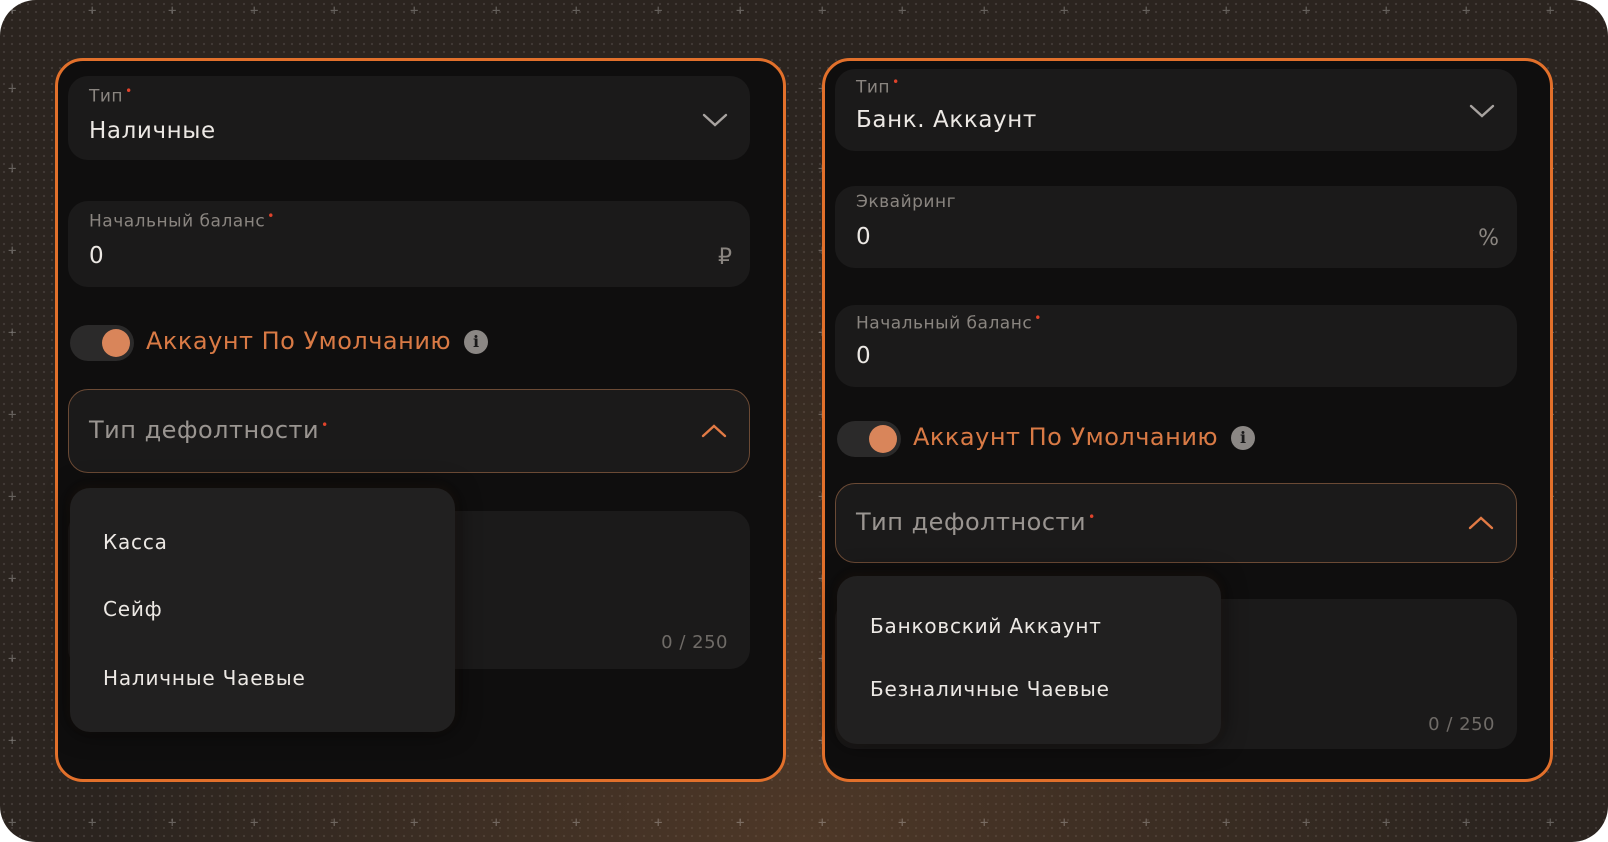  Describe the element at coordinates (1176, 227) in the screenshot. I see `acquiring-field: Эквайринг 0 %` at that location.